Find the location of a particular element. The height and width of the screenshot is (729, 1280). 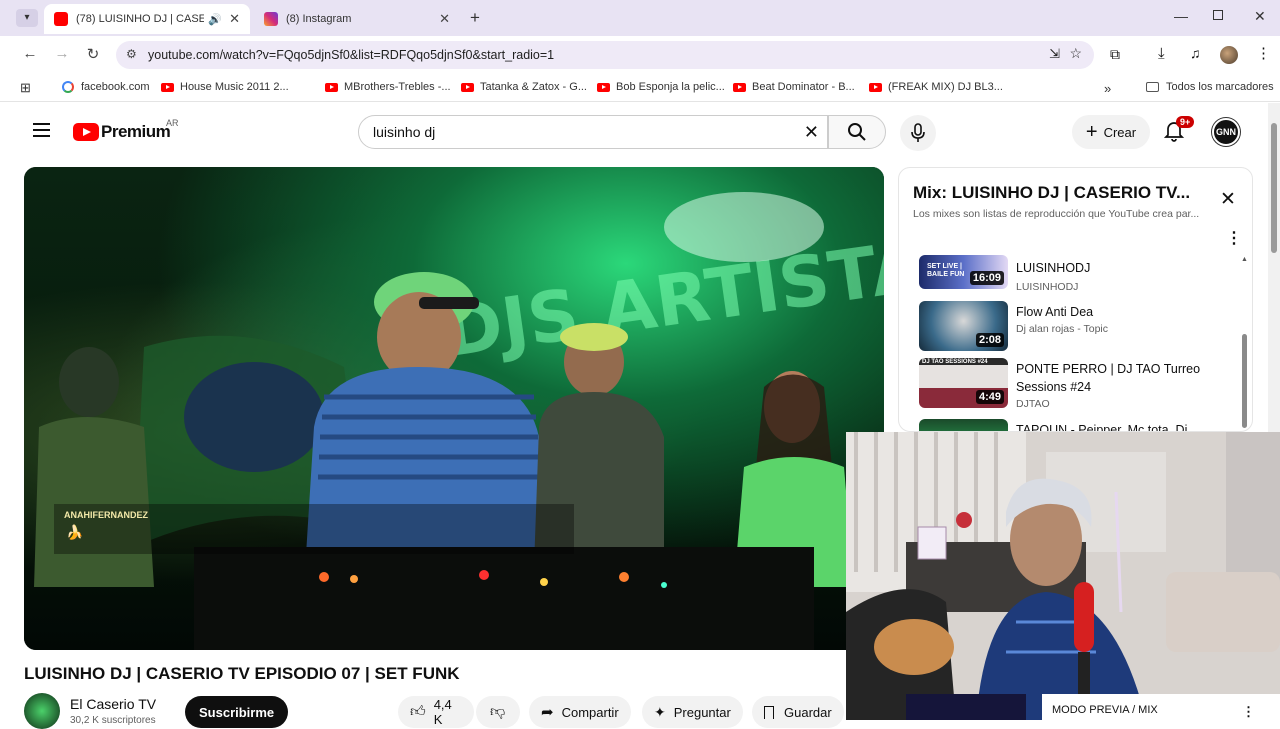

media-control-icon: ♫ is located at coordinates (1195, 53).